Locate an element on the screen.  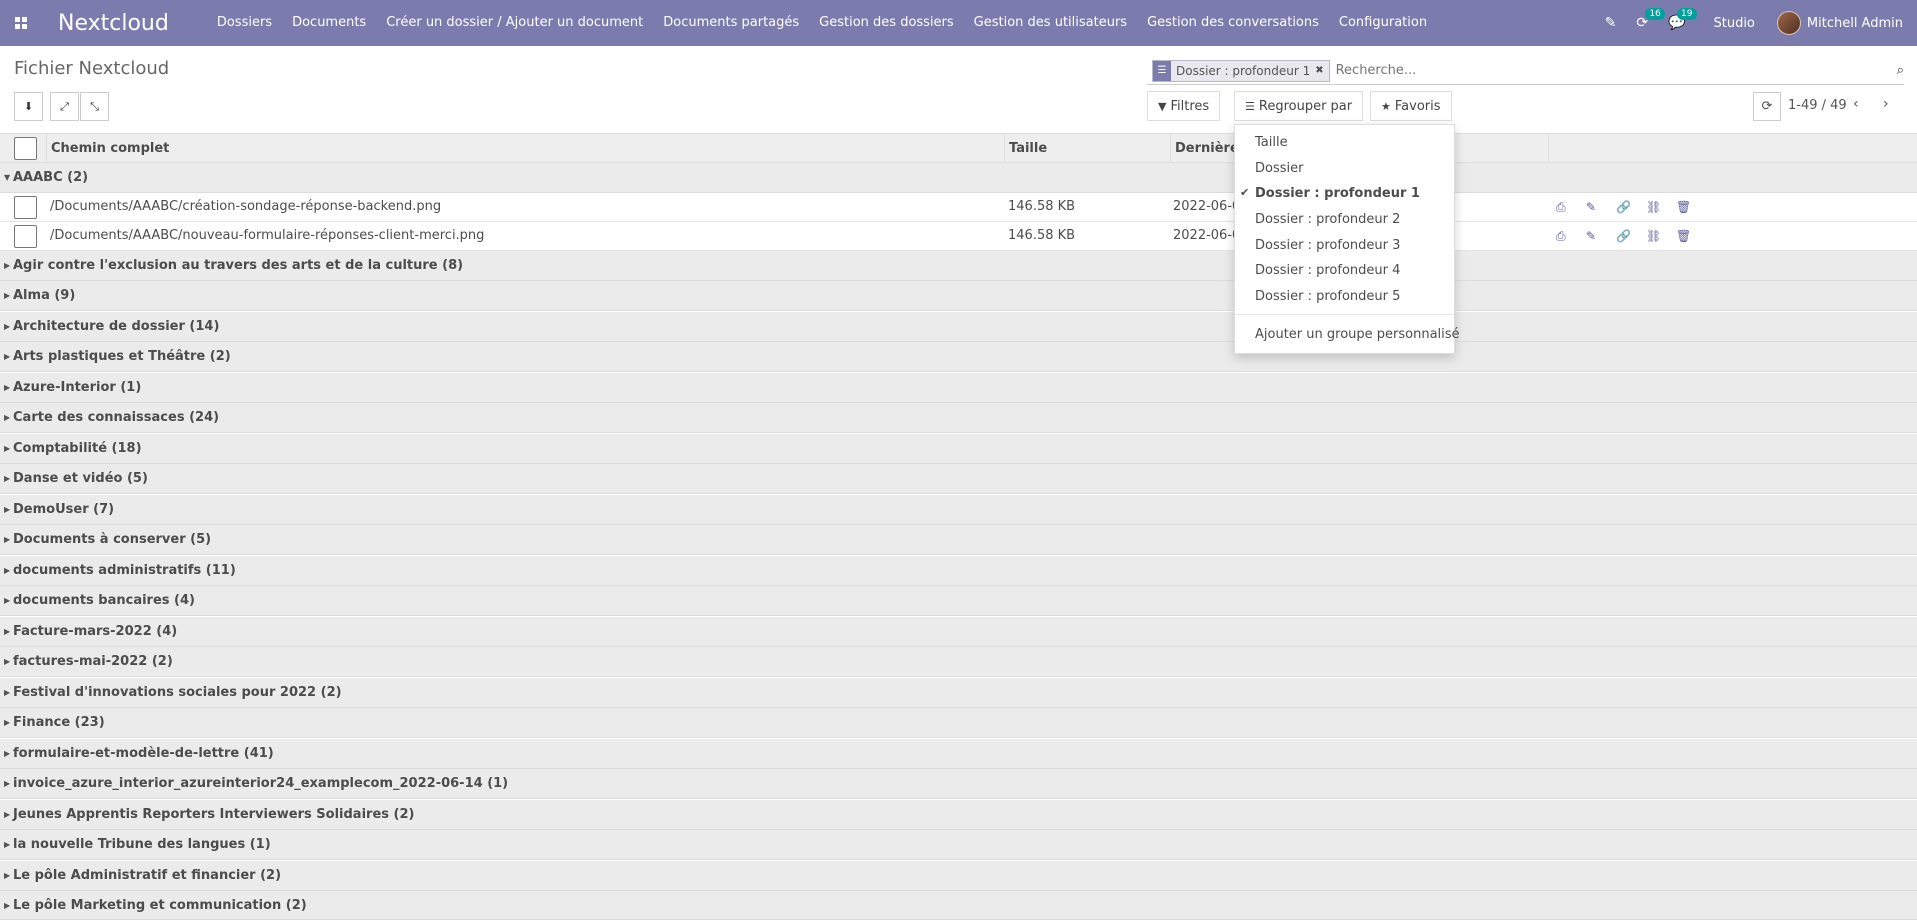
group-row: ▶ la nouvelle Tribune des langues (1) is located at coordinates (958, 845).